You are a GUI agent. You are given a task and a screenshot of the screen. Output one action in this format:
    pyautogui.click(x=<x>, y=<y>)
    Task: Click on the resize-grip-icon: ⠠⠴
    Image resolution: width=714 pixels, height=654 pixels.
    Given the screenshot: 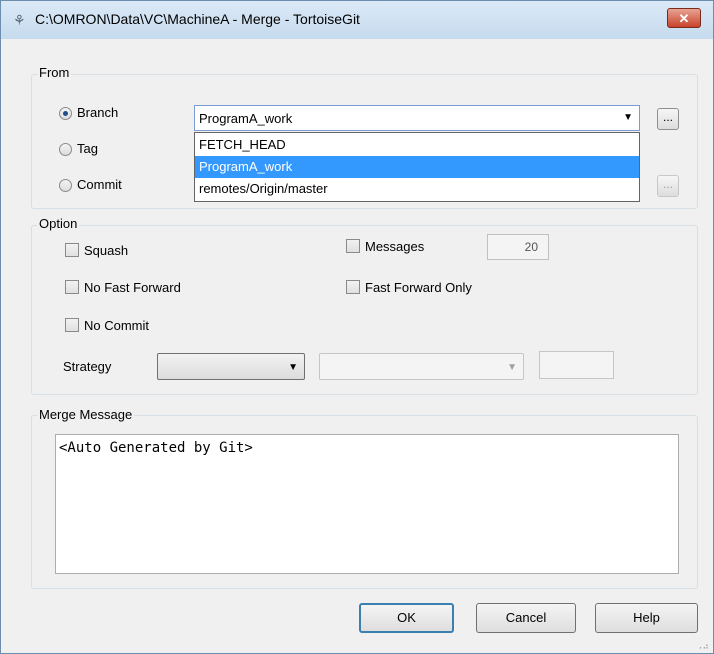 What is the action you would take?
    pyautogui.click(x=702, y=646)
    